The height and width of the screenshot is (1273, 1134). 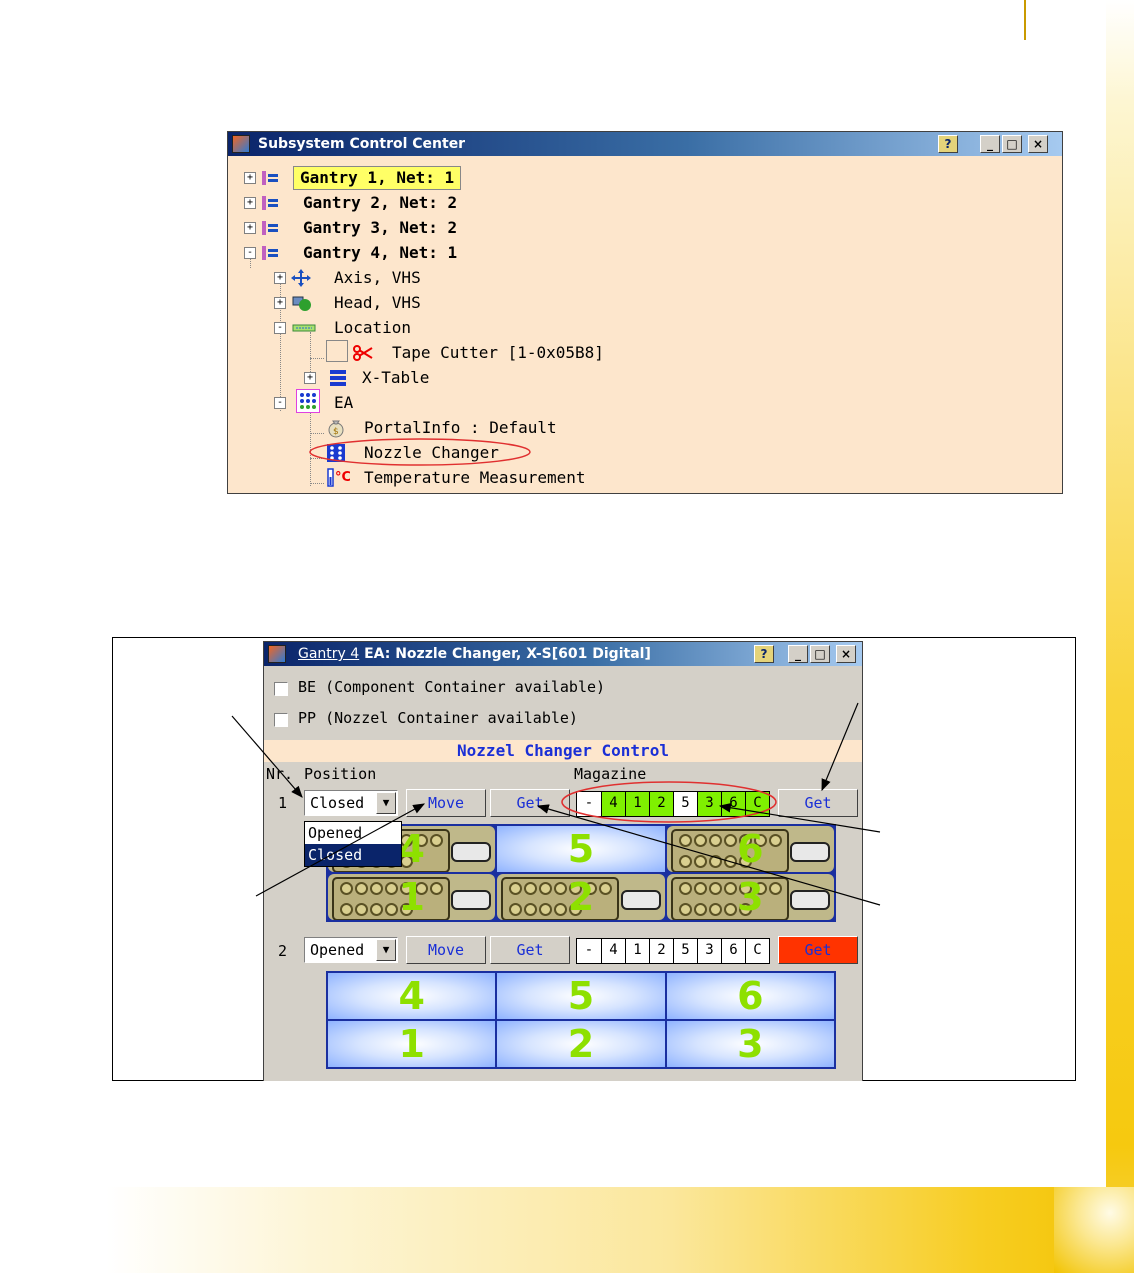 I want to click on magazine-cell: 5, so click(x=685, y=804).